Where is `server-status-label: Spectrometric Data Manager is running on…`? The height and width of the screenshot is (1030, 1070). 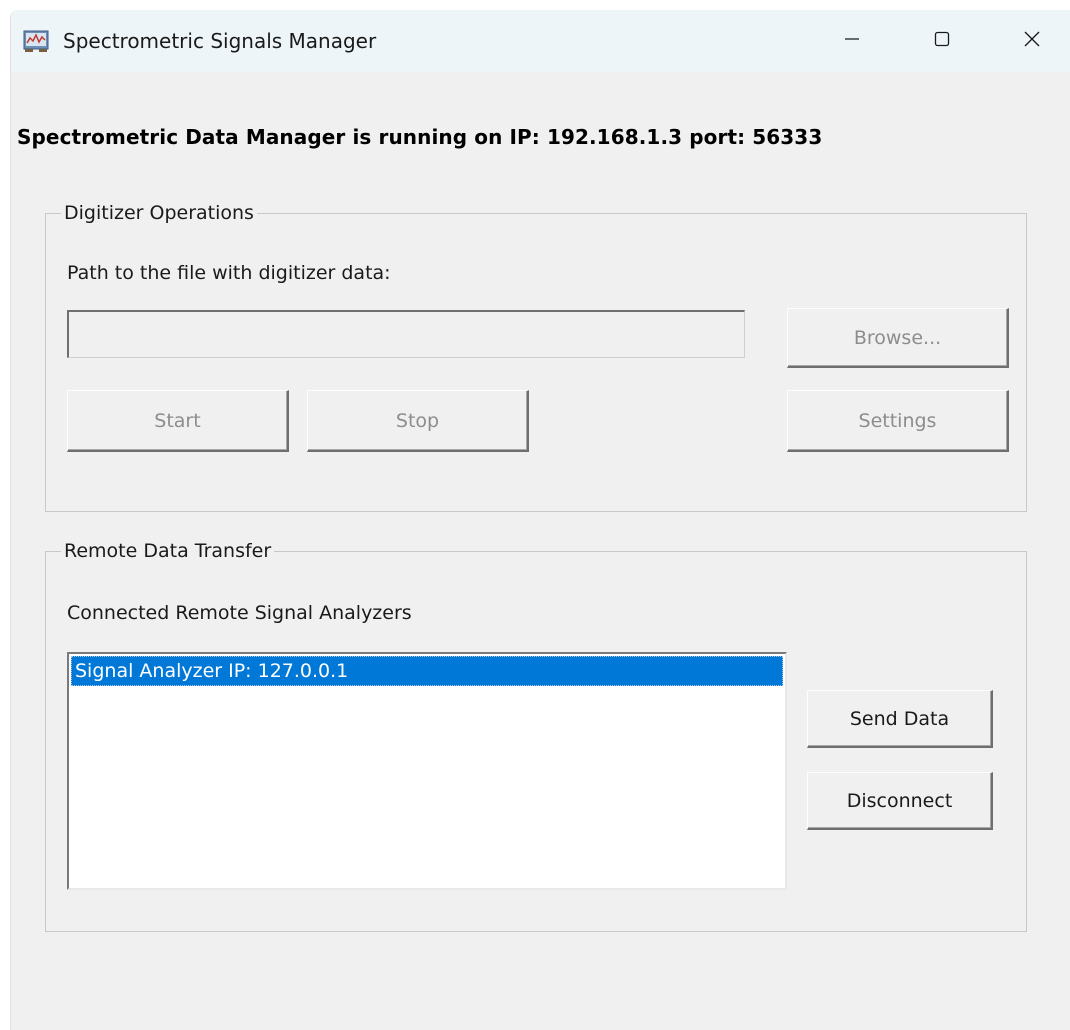
server-status-label: Spectrometric Data Manager is running on… is located at coordinates (420, 137).